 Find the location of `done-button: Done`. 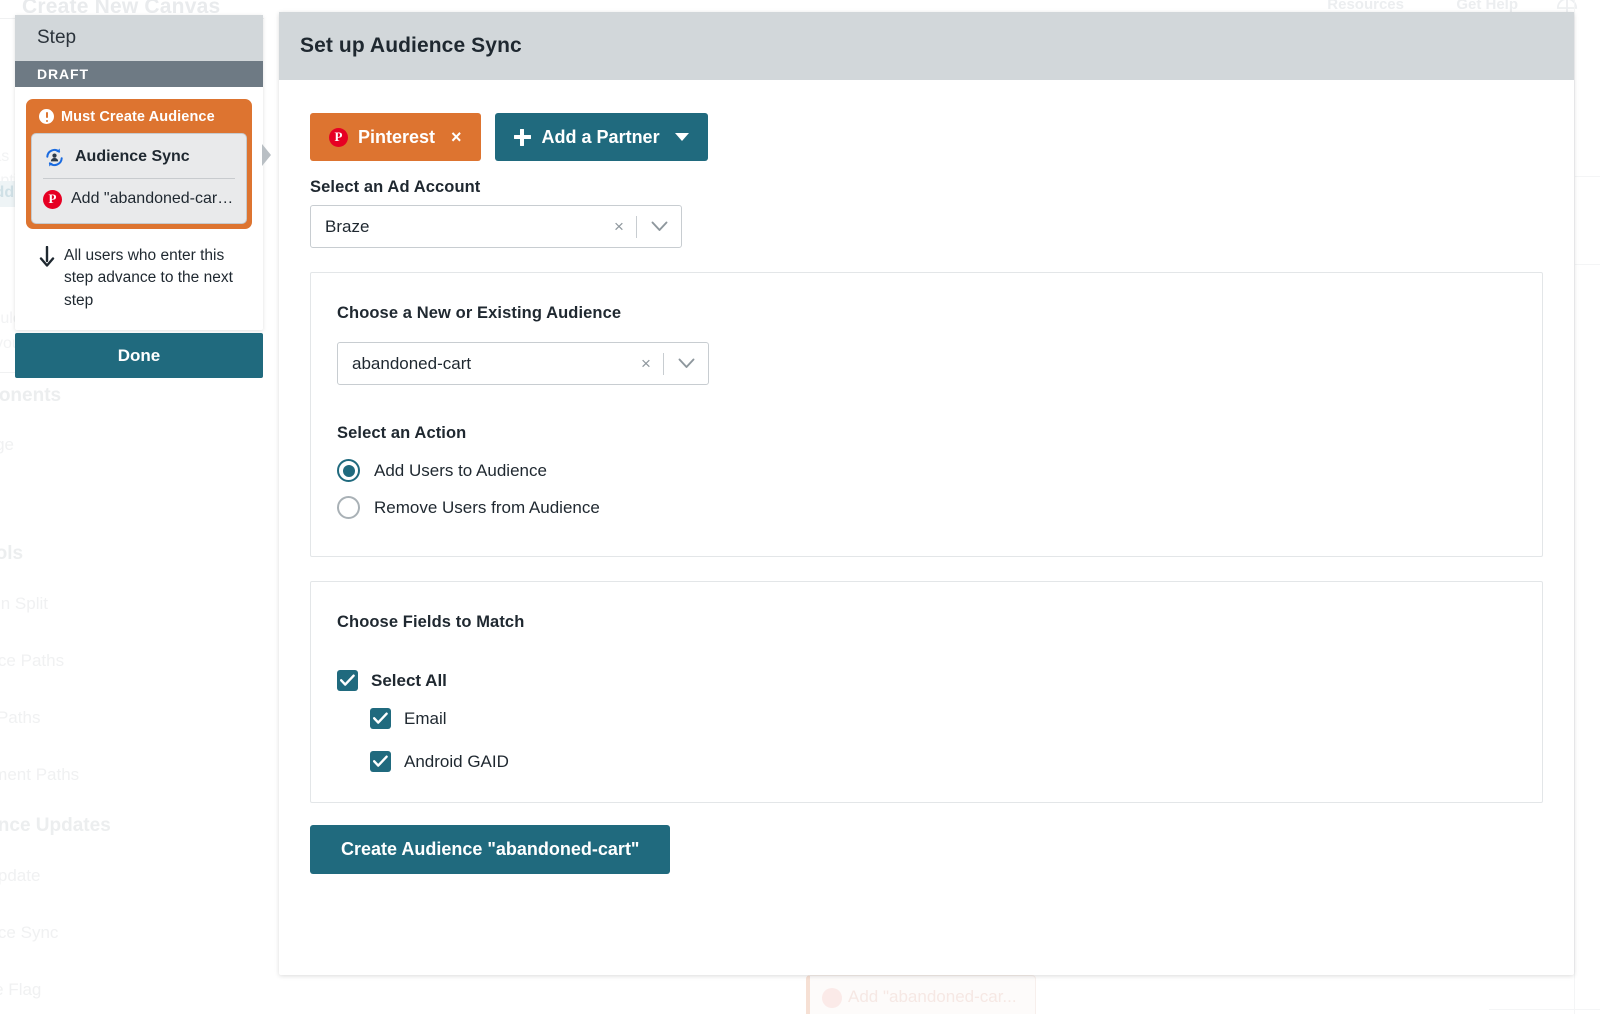

done-button: Done is located at coordinates (139, 355).